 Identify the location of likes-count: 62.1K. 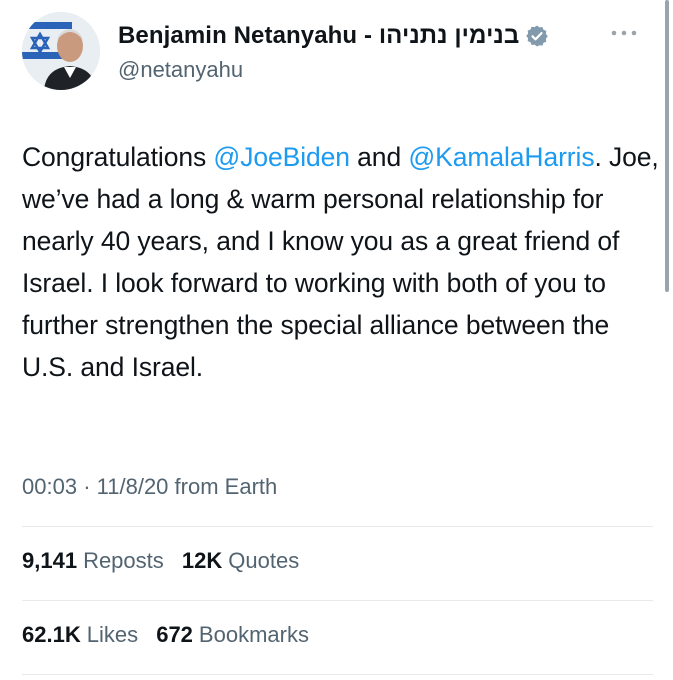
(51, 634).